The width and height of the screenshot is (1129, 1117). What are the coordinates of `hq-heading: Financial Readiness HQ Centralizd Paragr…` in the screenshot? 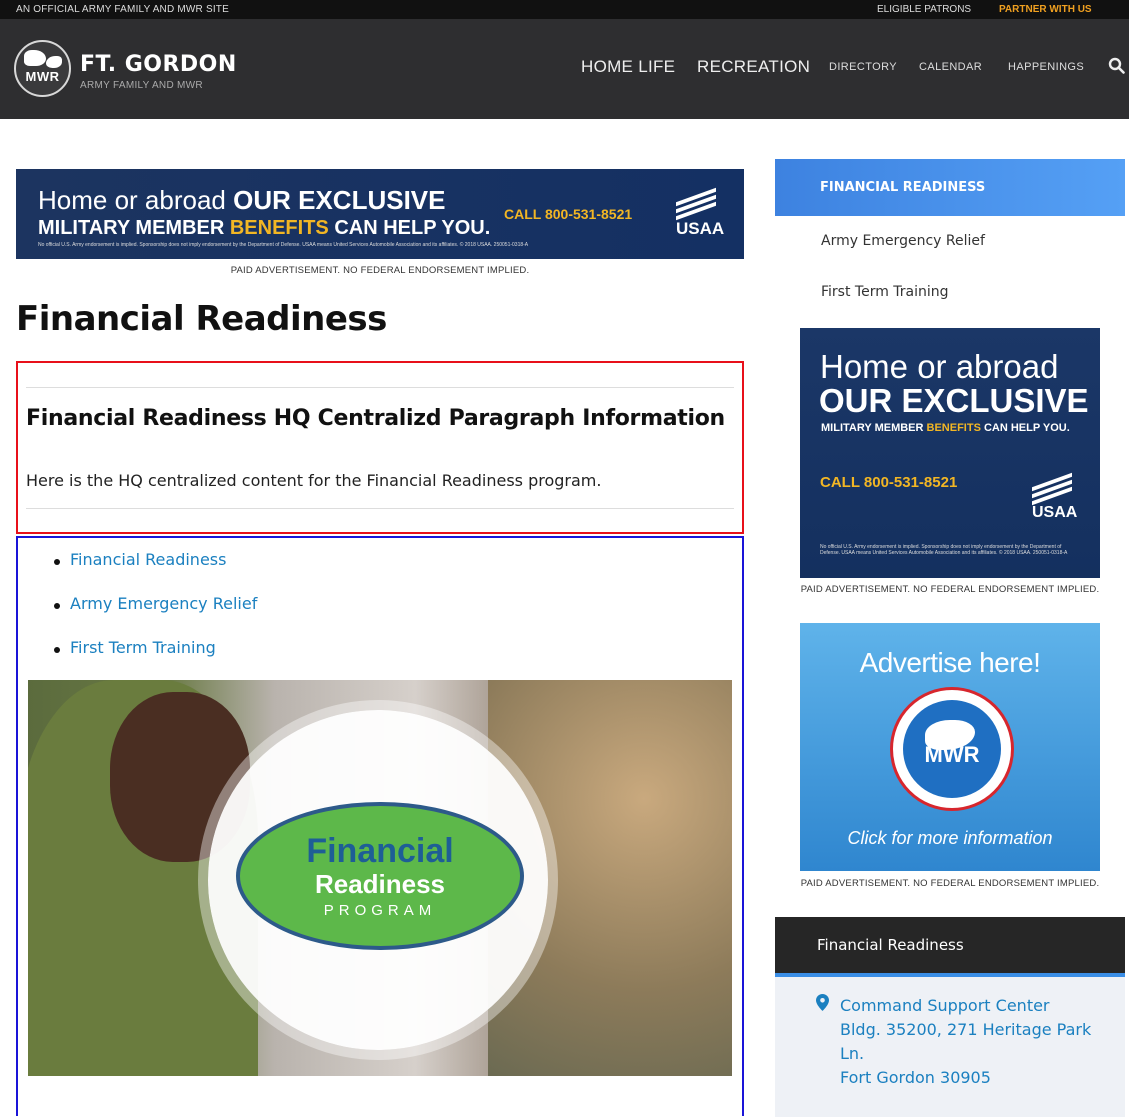 It's located at (375, 418).